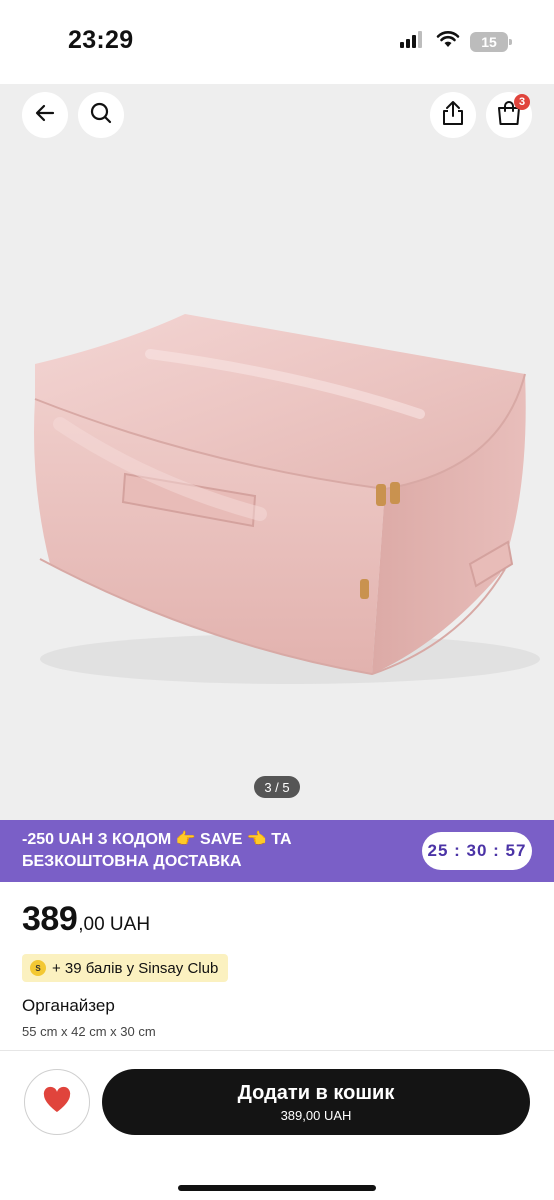 The height and width of the screenshot is (1200, 554). I want to click on home-indicator, so click(277, 1188).